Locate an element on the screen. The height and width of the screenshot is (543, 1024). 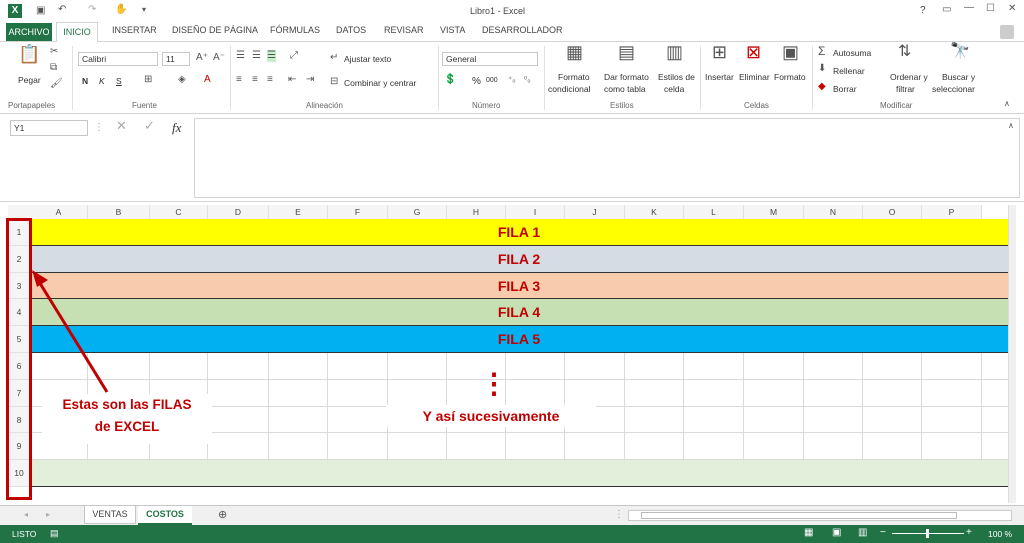
prev-sheet-icon: ◂ is located at coordinates (26, 515).